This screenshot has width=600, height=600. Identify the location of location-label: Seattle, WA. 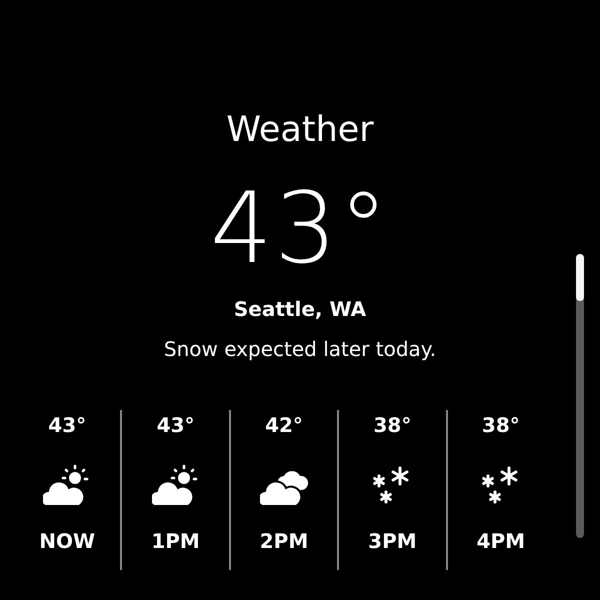
(300, 309).